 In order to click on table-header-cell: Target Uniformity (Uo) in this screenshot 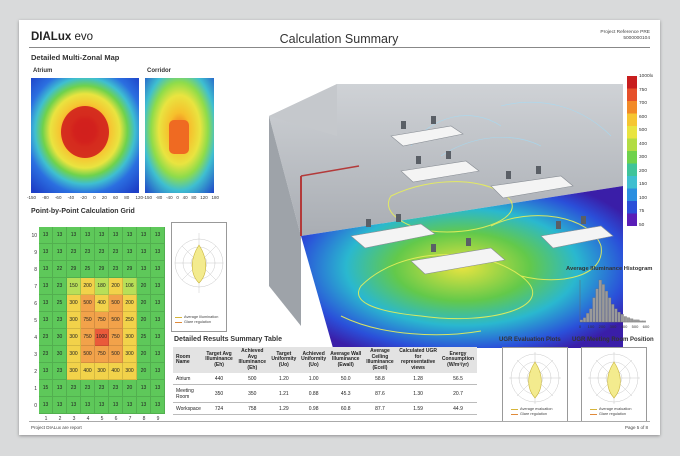, I will do `click(284, 360)`.